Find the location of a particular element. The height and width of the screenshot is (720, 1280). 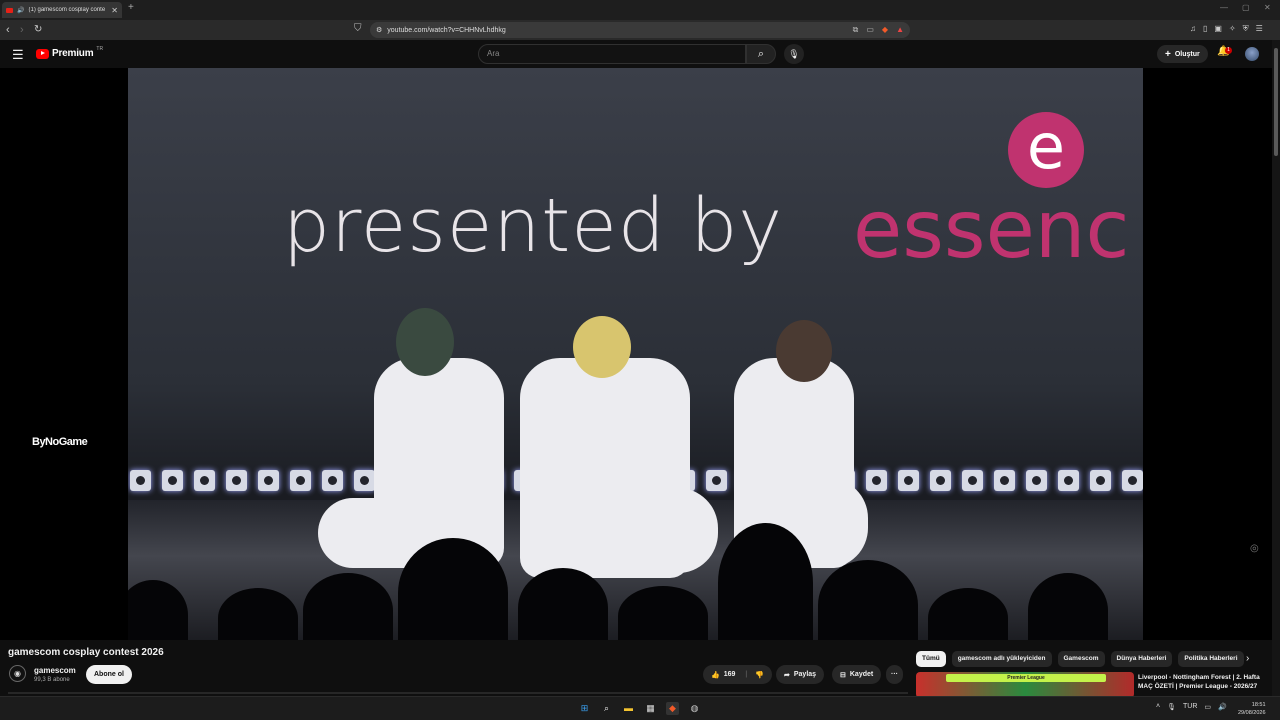

minimize-button: — is located at coordinates (1224, 7).